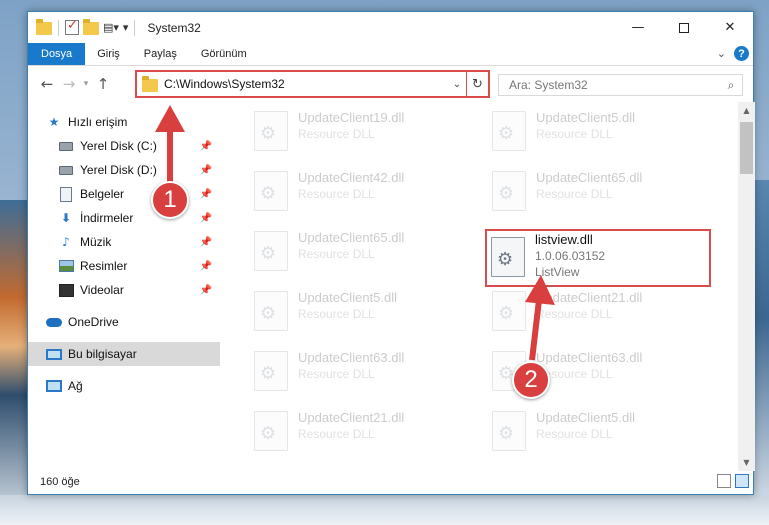 This screenshot has width=769, height=525. I want to click on sidebar-item-downloads: ⬇ İndirmeler 📌, so click(124, 218).